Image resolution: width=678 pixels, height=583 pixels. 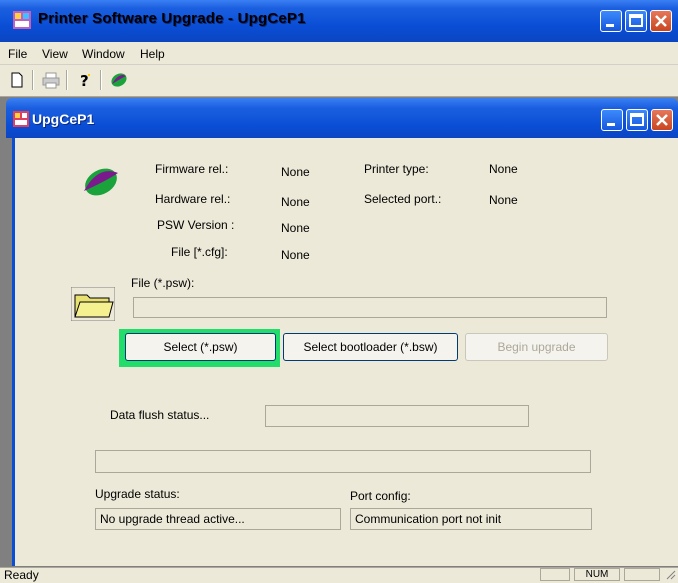 I want to click on printer-type-value: None, so click(x=503, y=169).